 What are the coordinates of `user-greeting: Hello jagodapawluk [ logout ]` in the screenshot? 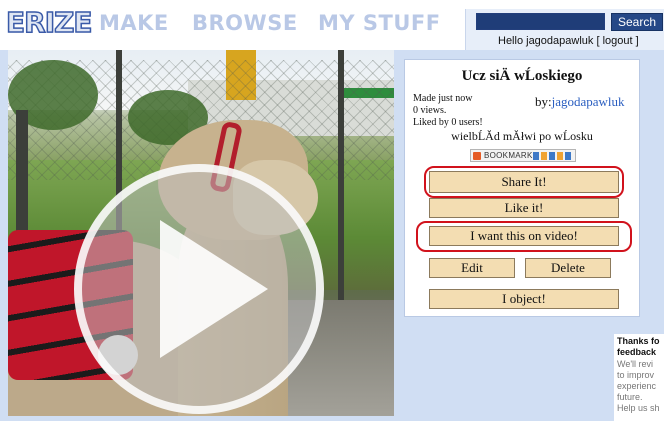 It's located at (568, 41).